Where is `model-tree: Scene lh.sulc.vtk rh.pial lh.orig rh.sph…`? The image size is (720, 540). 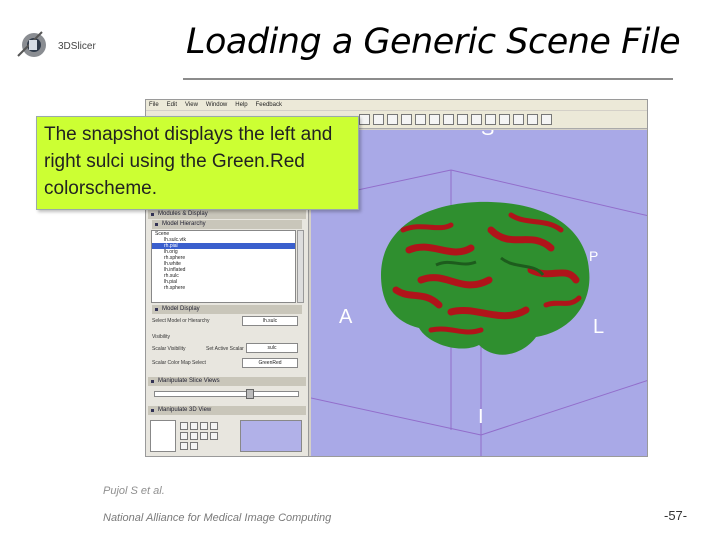 model-tree: Scene lh.sulc.vtk rh.pial lh.orig rh.sph… is located at coordinates (223, 266).